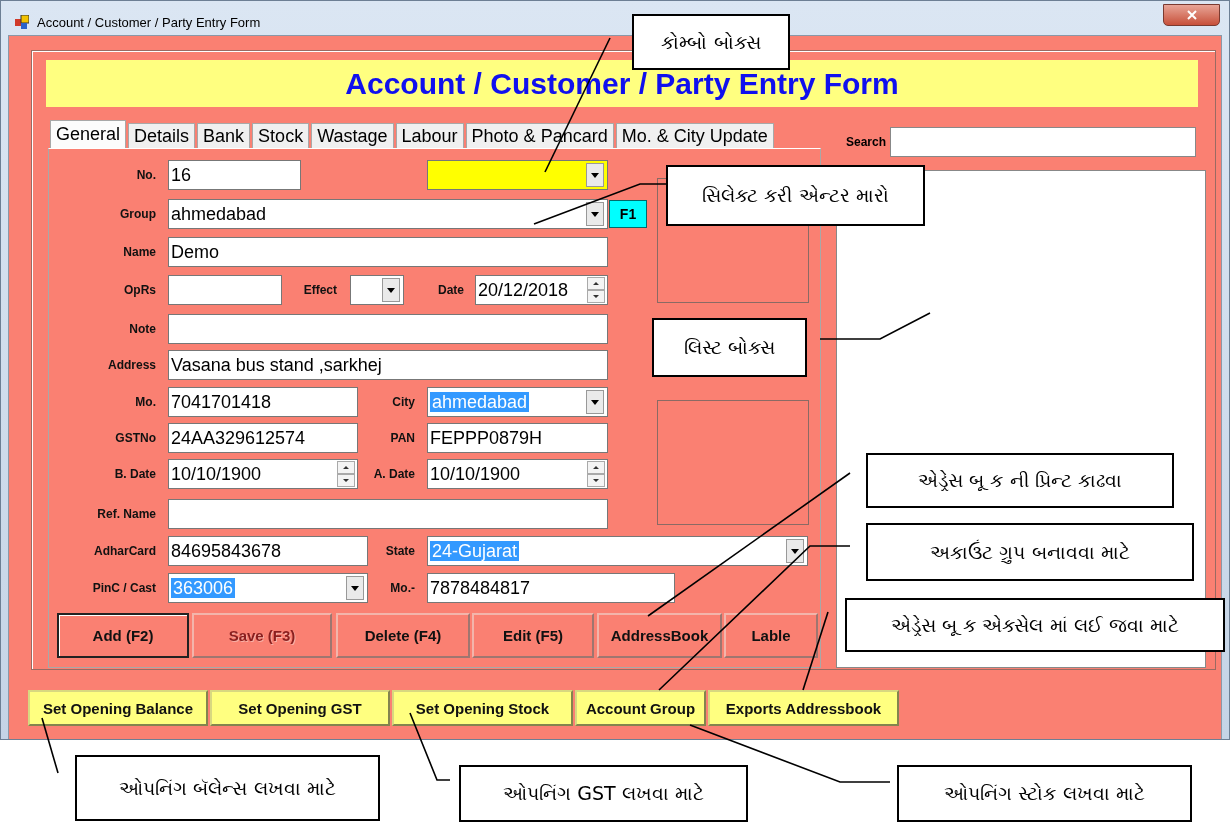 The width and height of the screenshot is (1230, 823). I want to click on callout-label: લિસ્ટ બોક્સ, so click(729, 347).